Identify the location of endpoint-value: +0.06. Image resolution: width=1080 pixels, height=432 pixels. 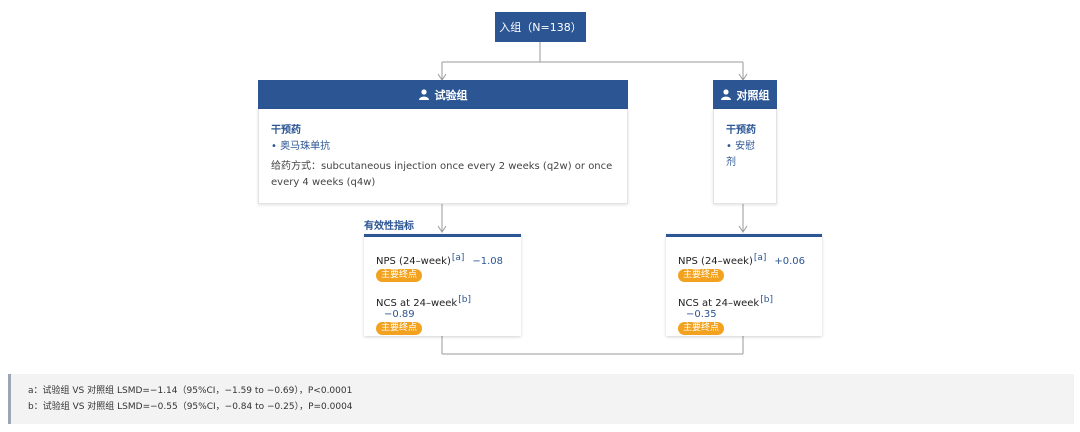
(790, 261).